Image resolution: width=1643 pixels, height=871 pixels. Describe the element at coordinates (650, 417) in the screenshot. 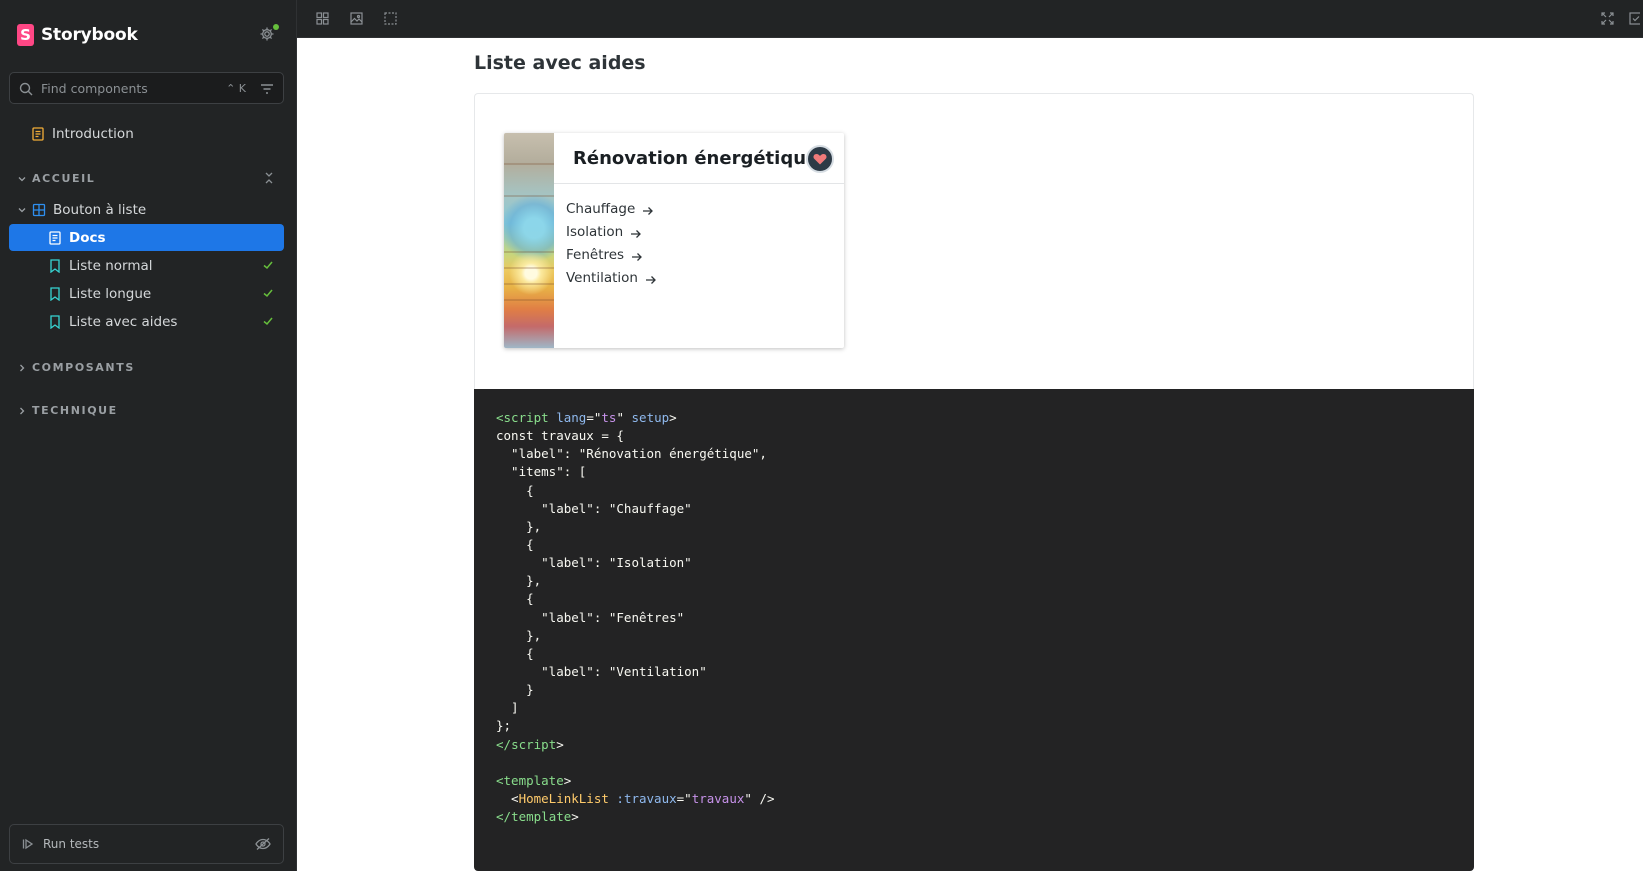

I see `code-token: setup` at that location.